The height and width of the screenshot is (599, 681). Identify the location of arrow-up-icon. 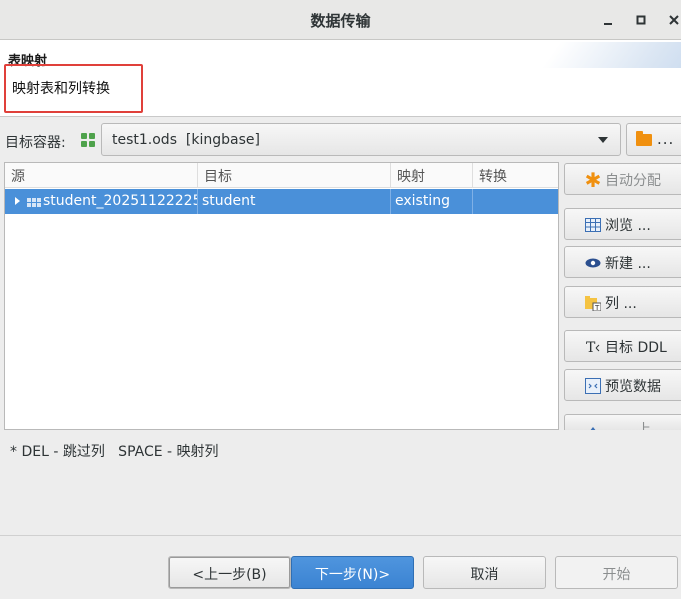
(593, 425).